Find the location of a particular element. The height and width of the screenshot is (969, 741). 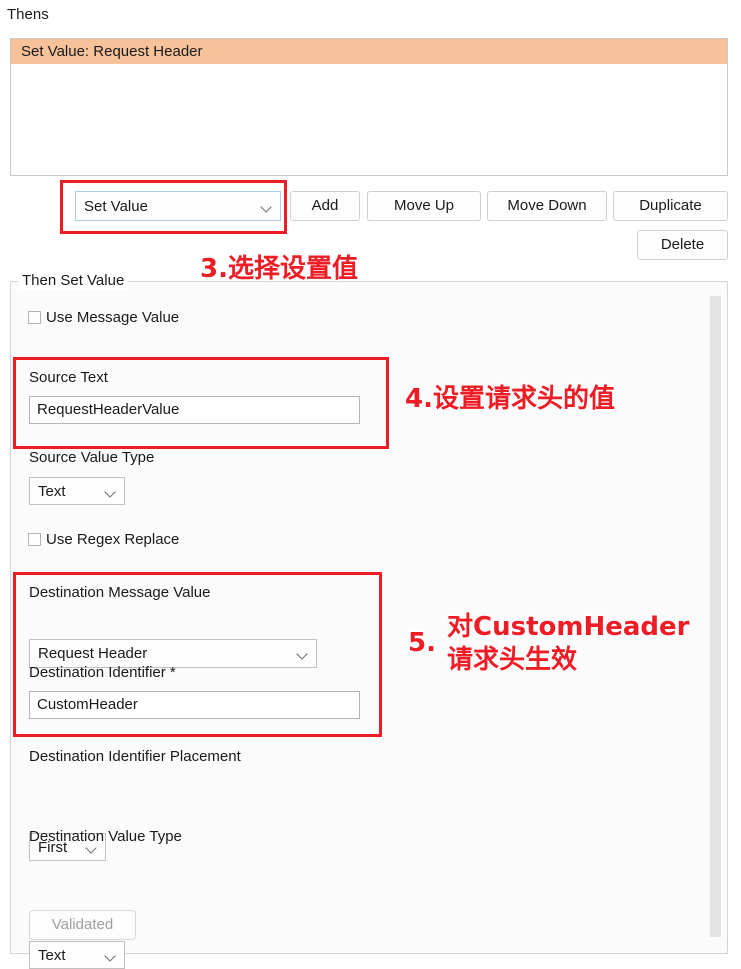

list-item: Set Value: Request Header is located at coordinates (369, 51).